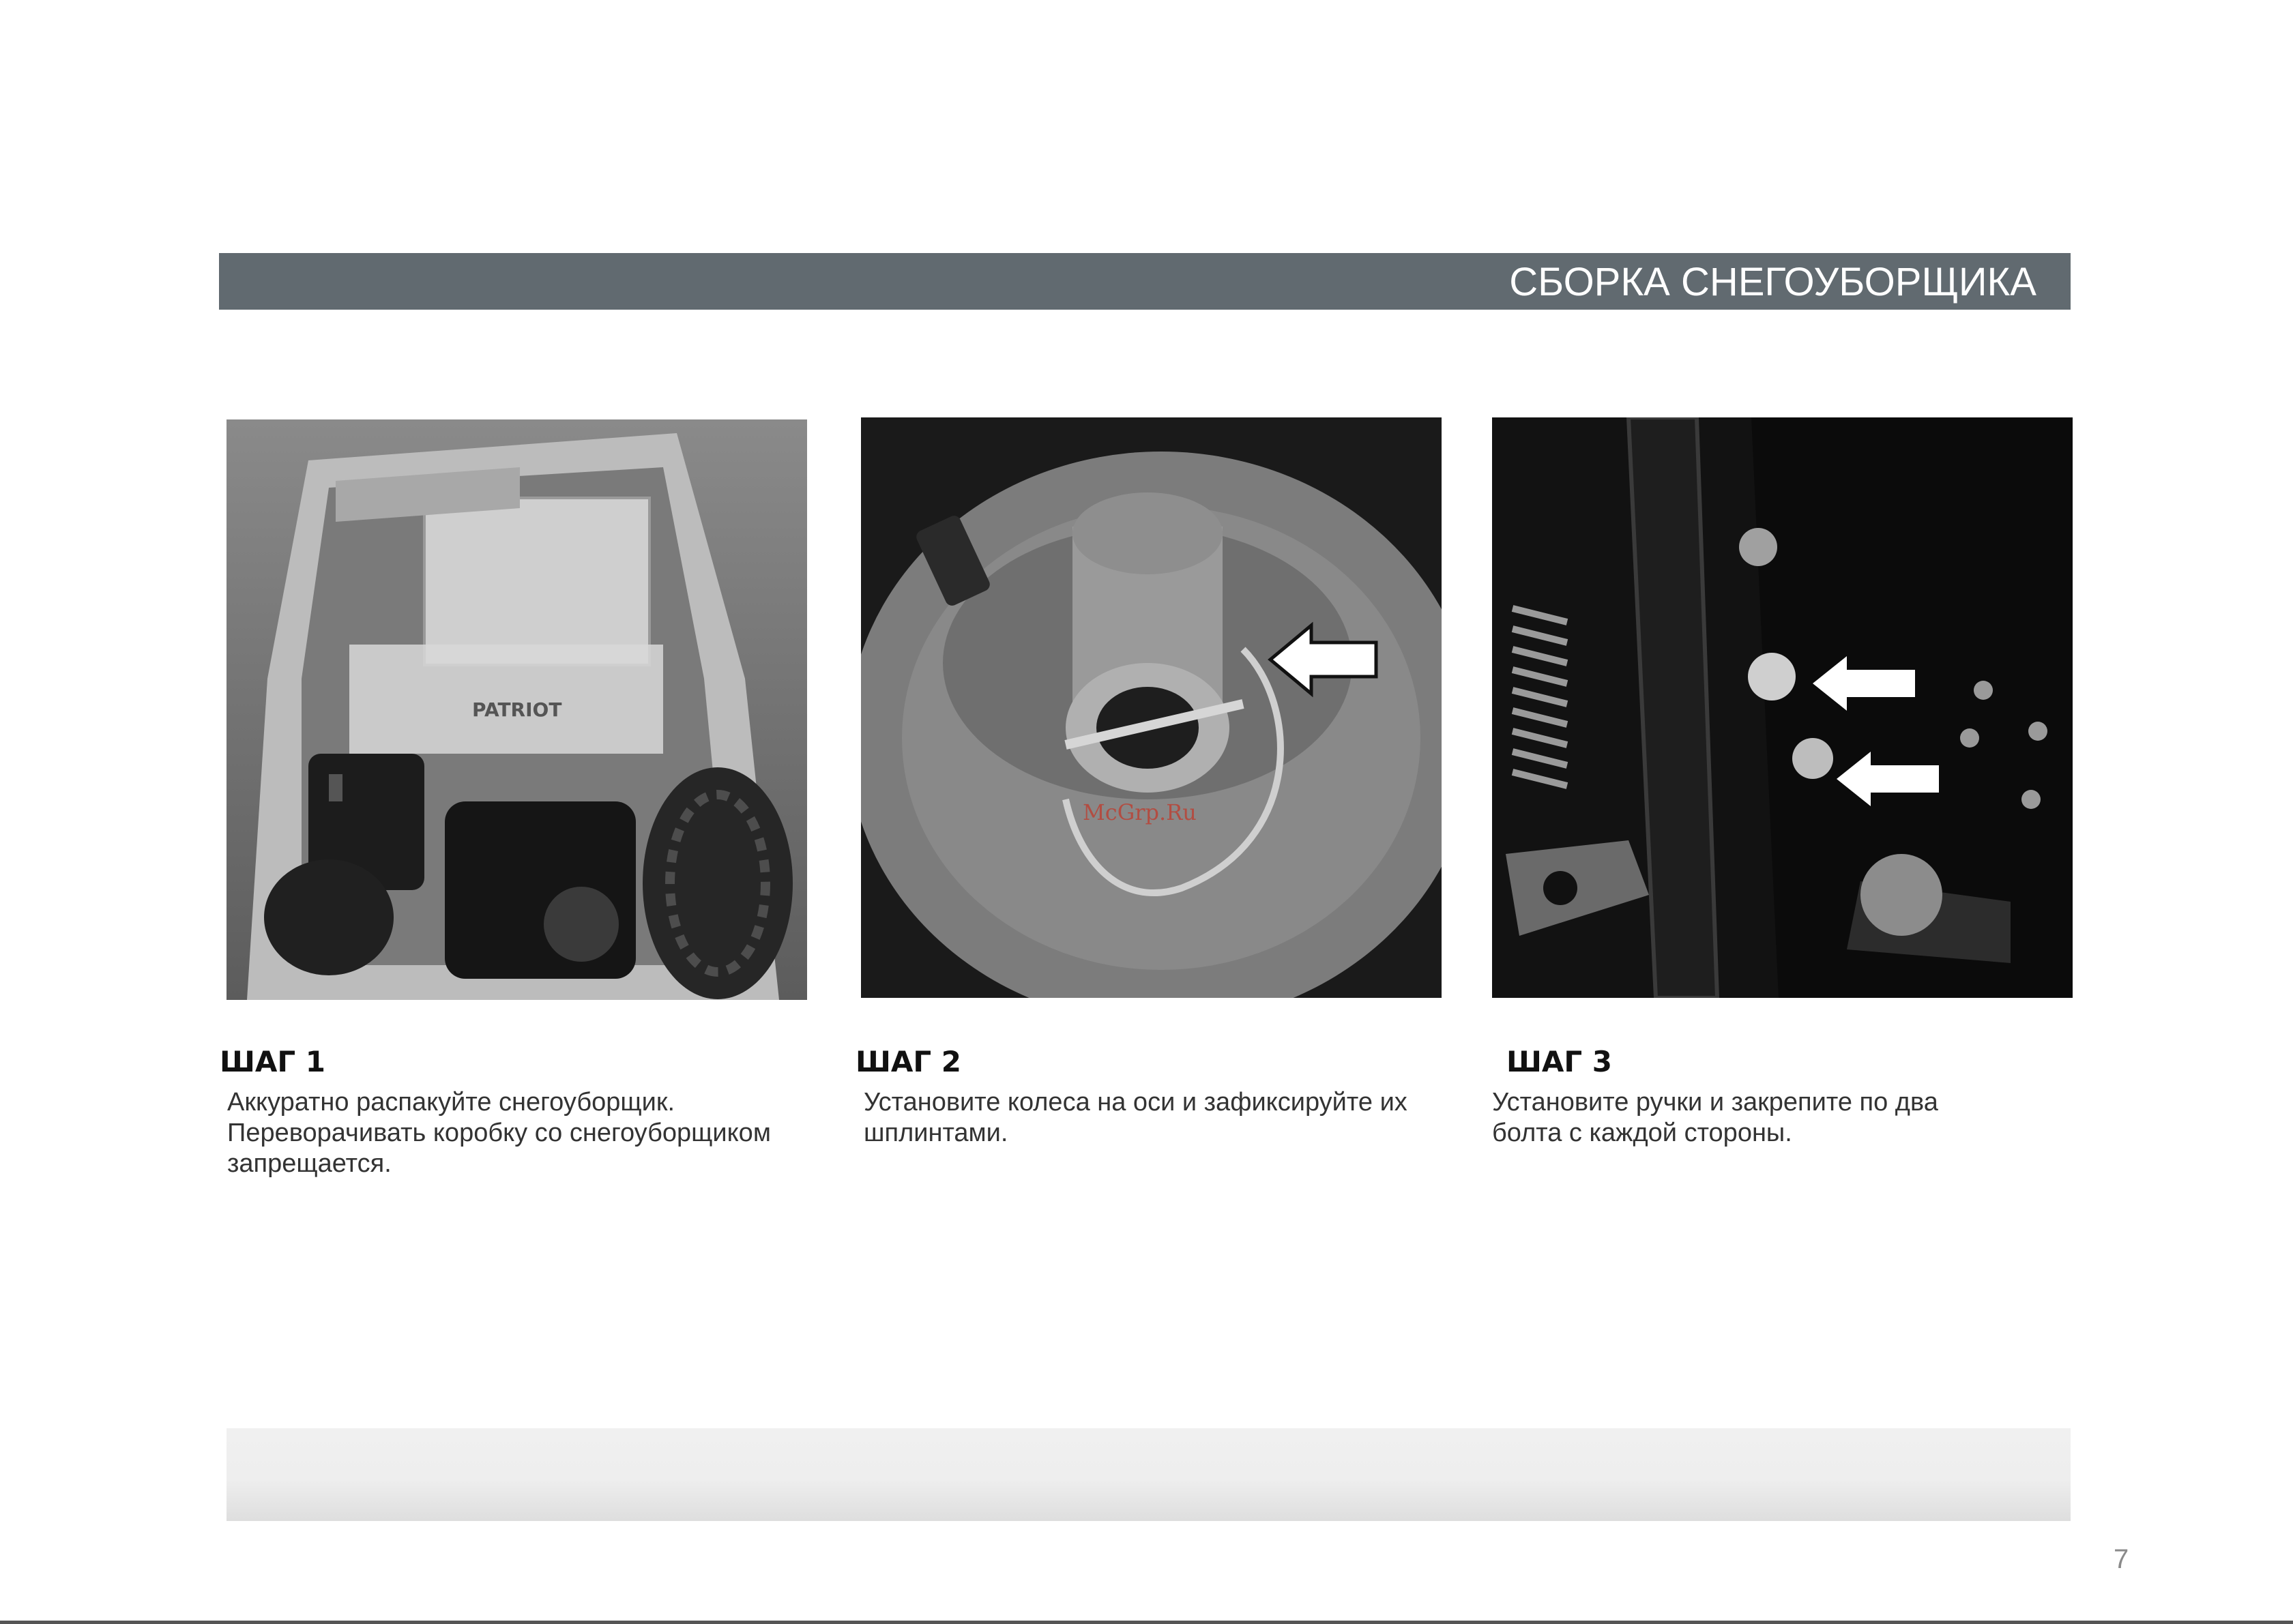  I want to click on step-2-line: шплинтами., so click(936, 1133).